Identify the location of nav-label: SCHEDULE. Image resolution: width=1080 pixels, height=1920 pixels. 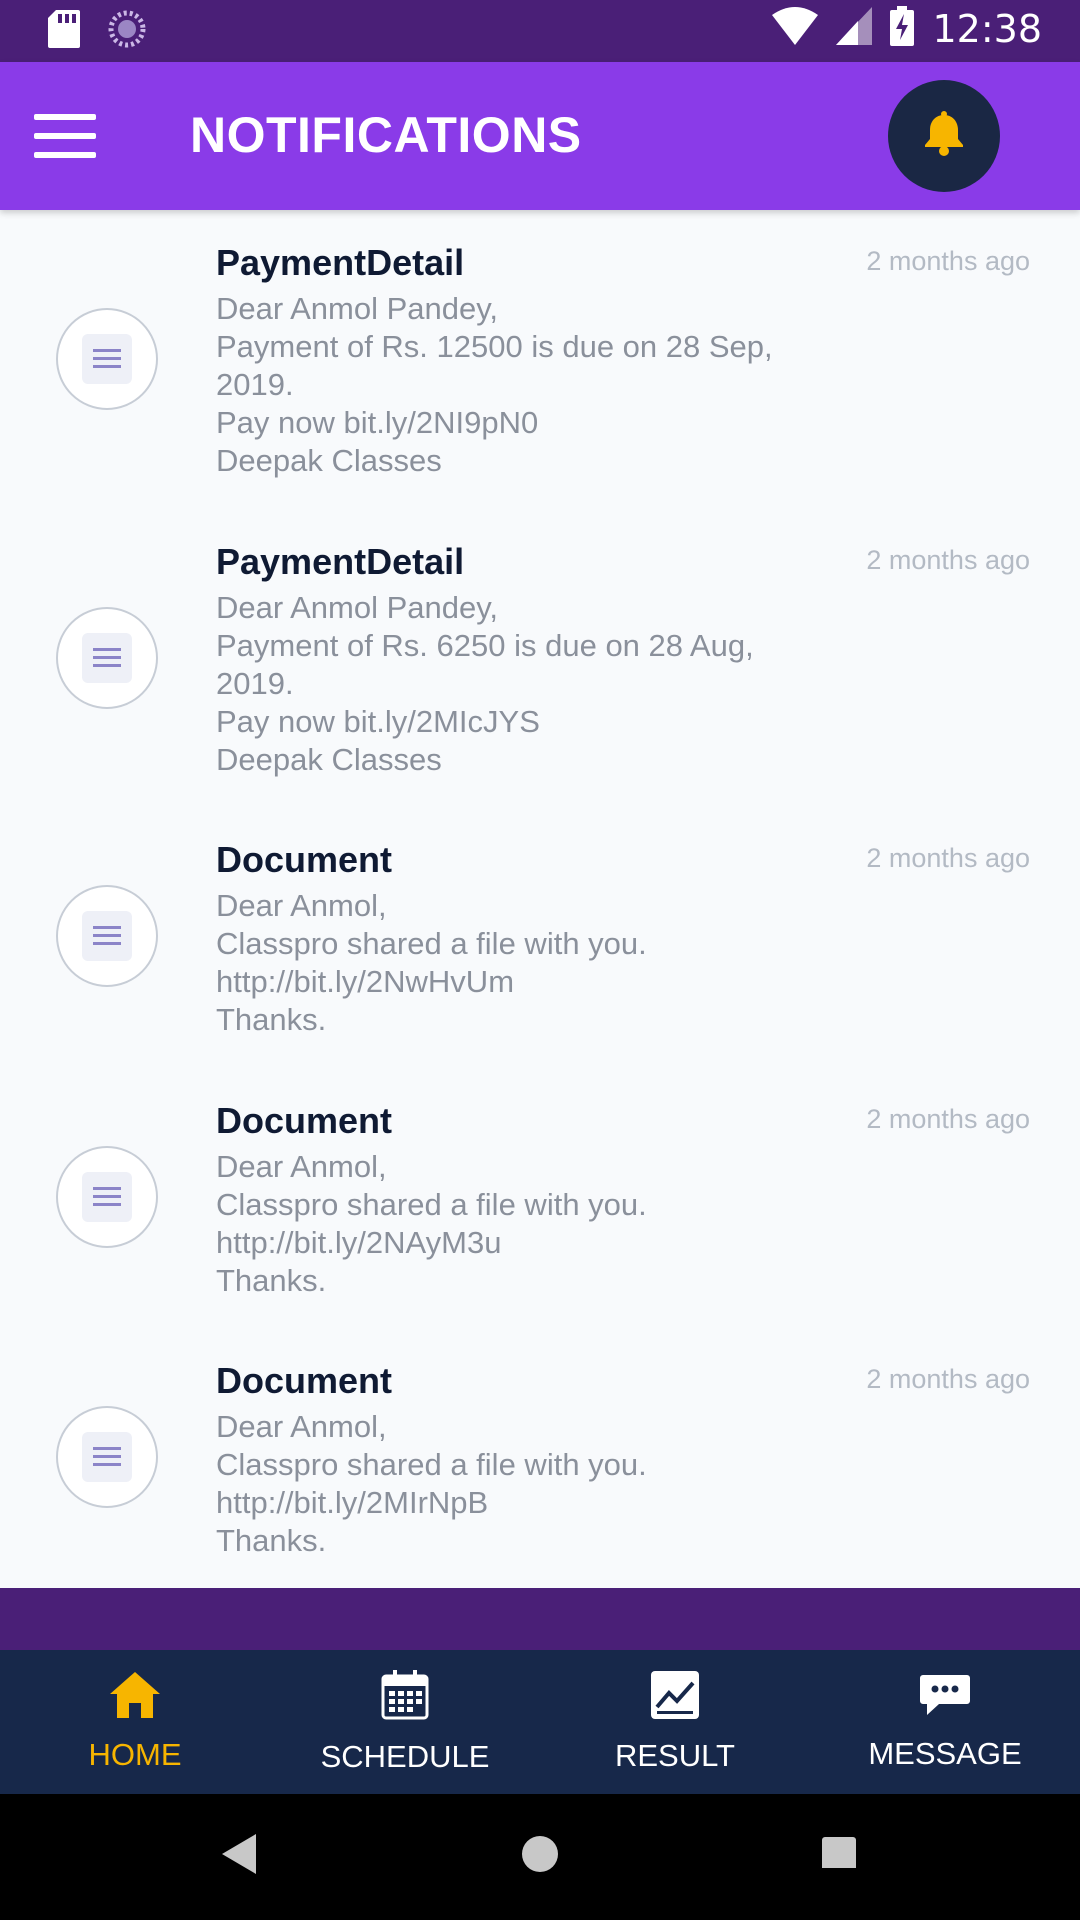
(405, 1756).